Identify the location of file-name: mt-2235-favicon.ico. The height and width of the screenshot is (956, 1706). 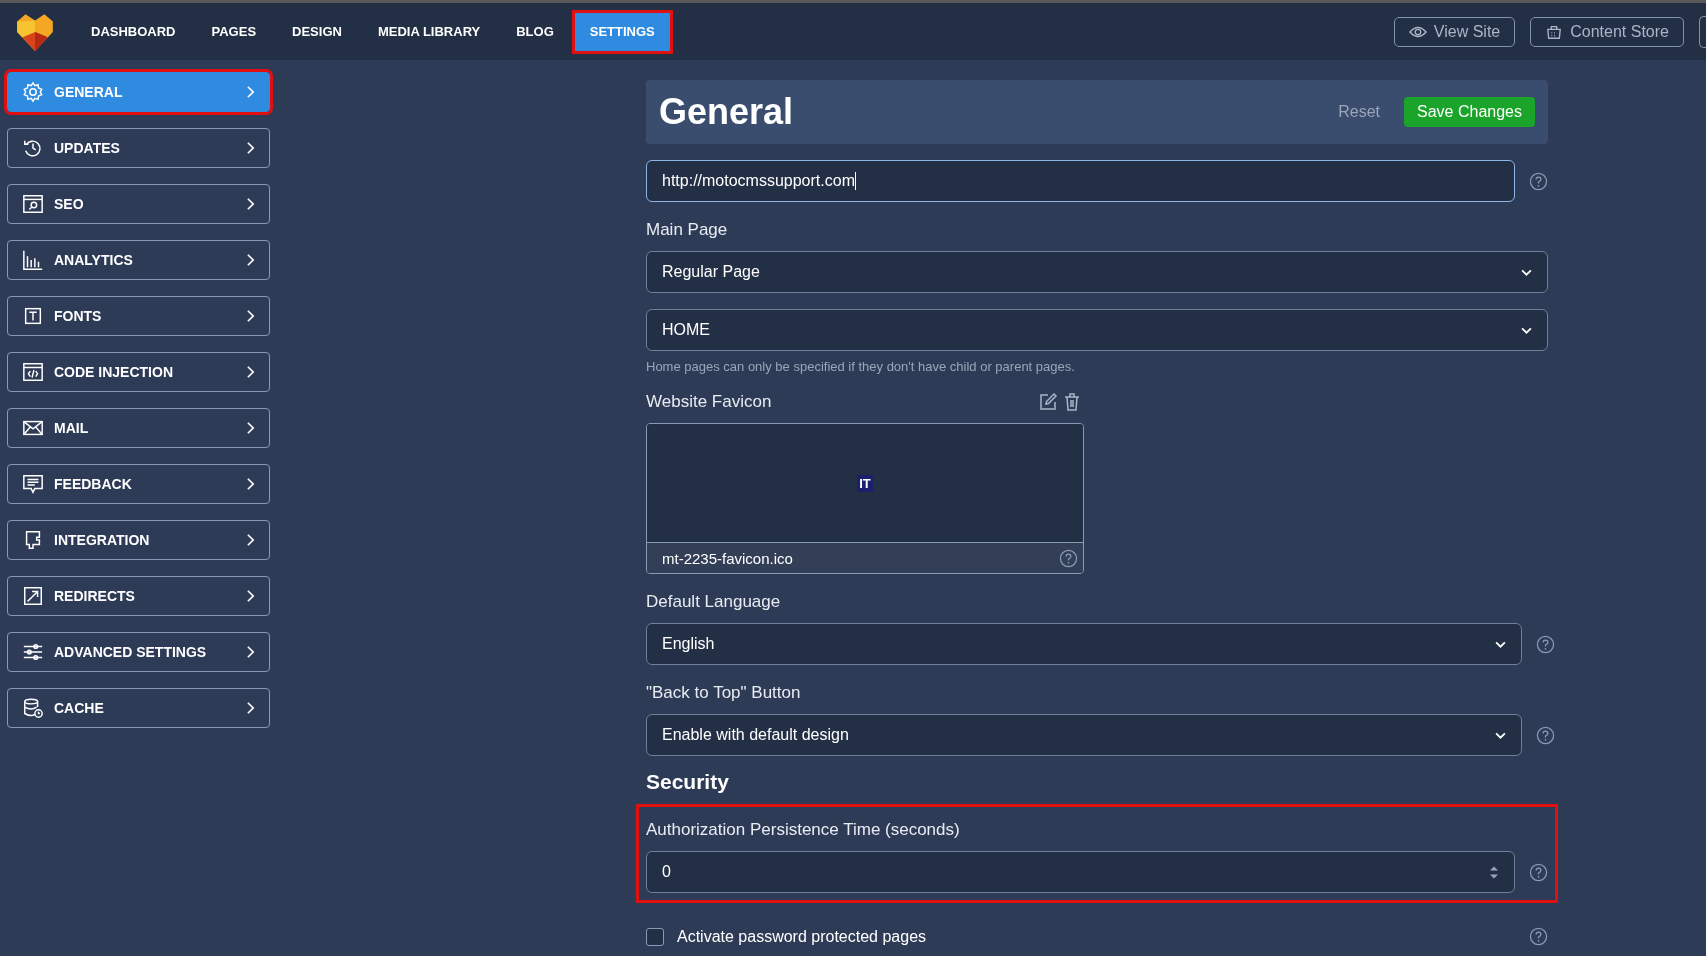
(727, 558).